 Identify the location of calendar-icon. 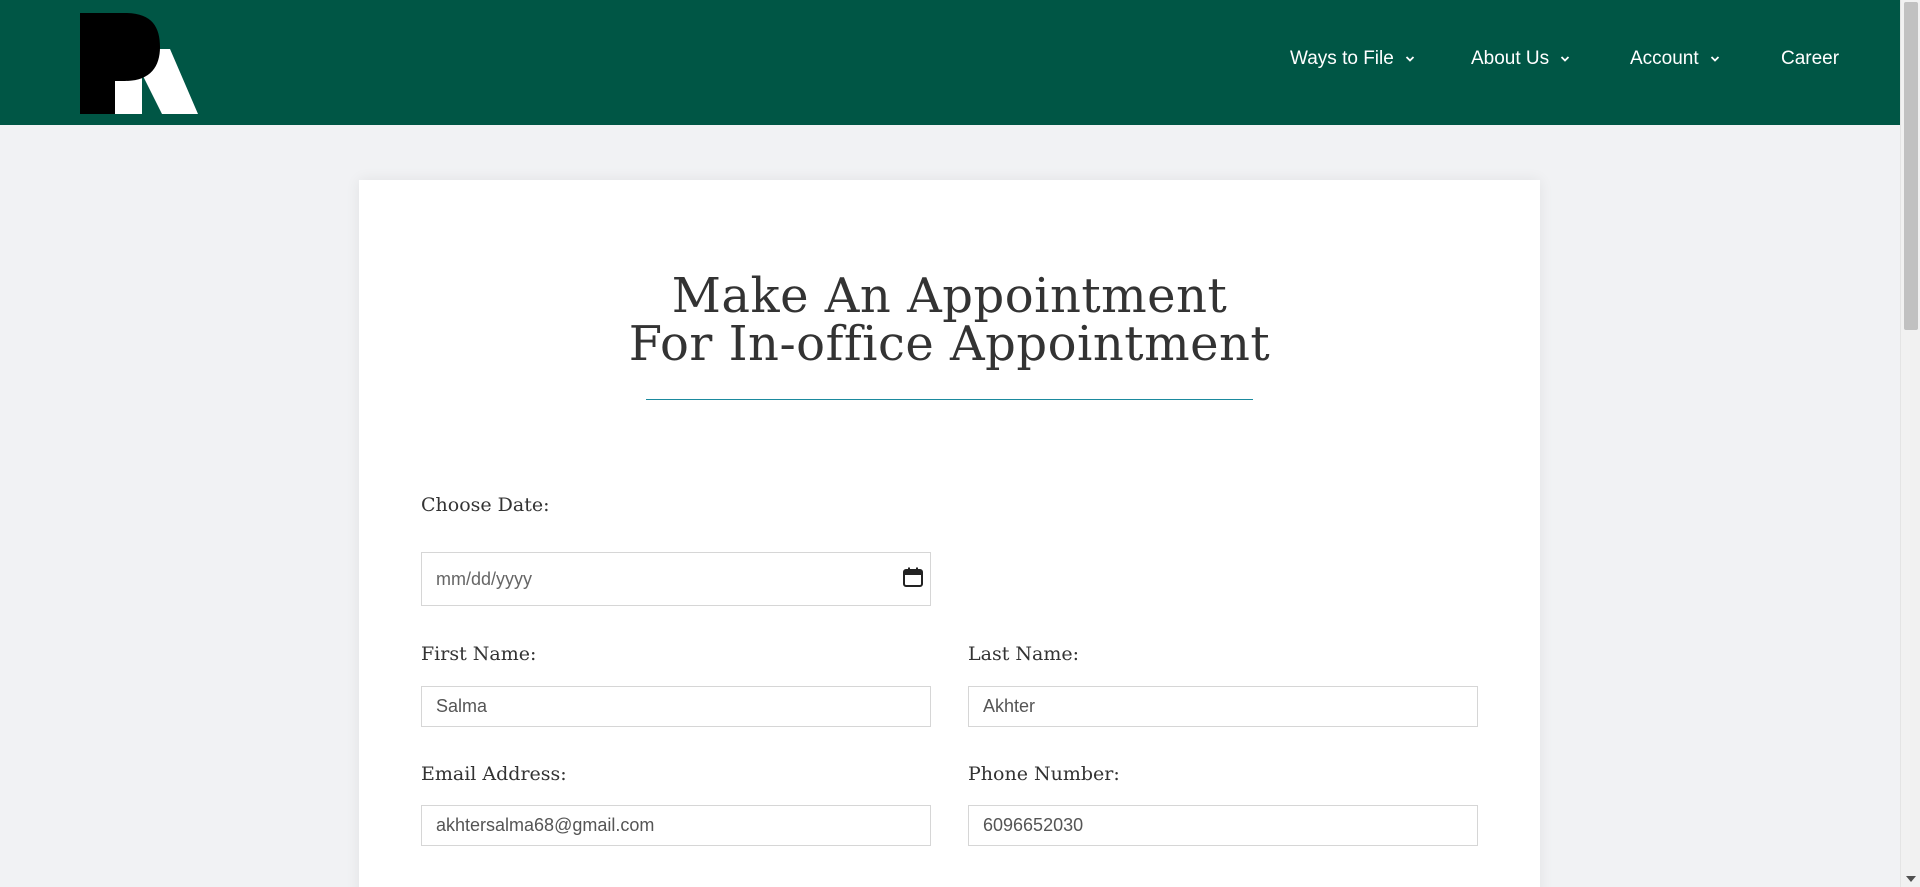
(913, 577).